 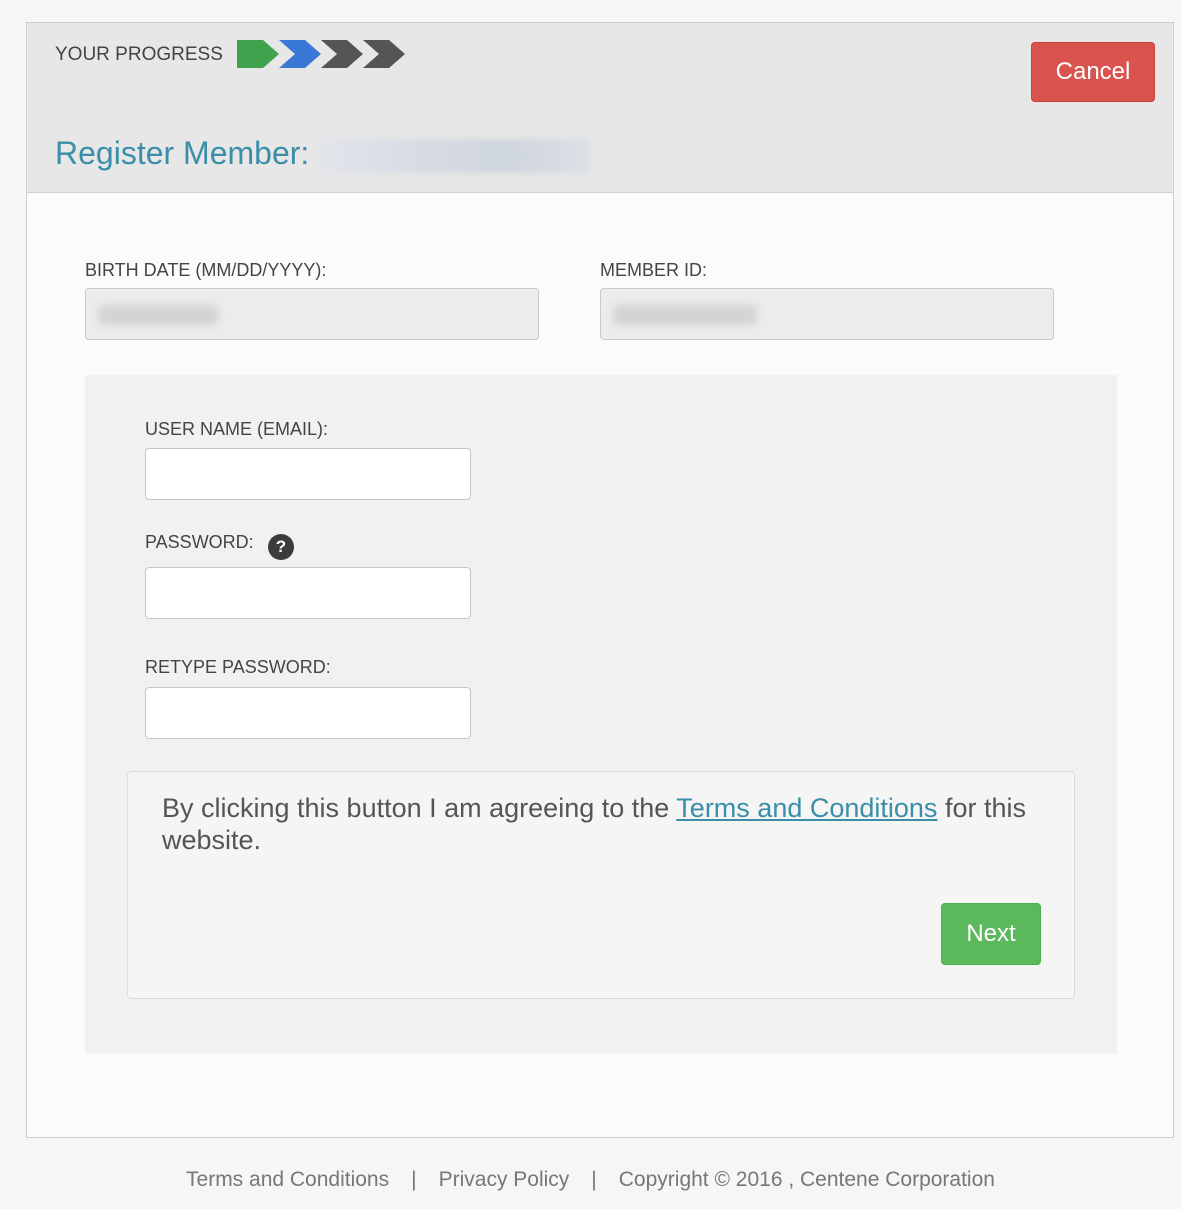 I want to click on footer-terms-link: Terms and Conditions, so click(x=287, y=1179).